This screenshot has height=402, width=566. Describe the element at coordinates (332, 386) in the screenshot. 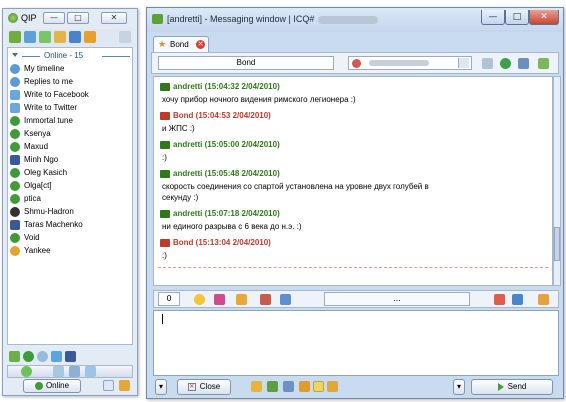

I see `archive-icon` at that location.